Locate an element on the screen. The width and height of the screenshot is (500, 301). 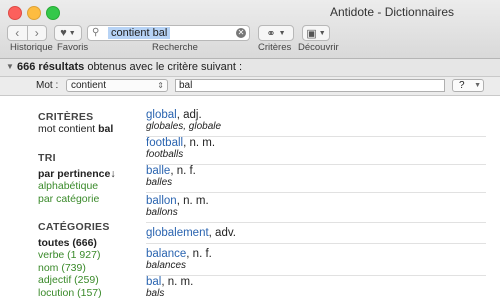
minimize-window-button is located at coordinates (34, 13).